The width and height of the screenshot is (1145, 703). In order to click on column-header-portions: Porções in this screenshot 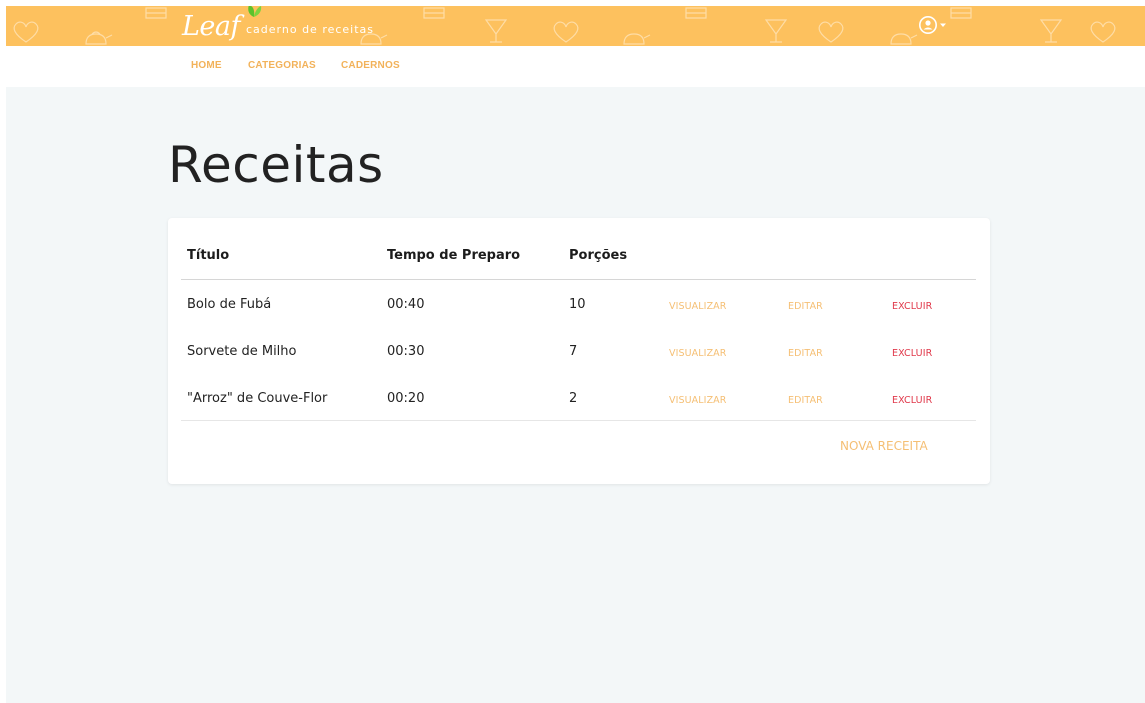, I will do `click(598, 255)`.